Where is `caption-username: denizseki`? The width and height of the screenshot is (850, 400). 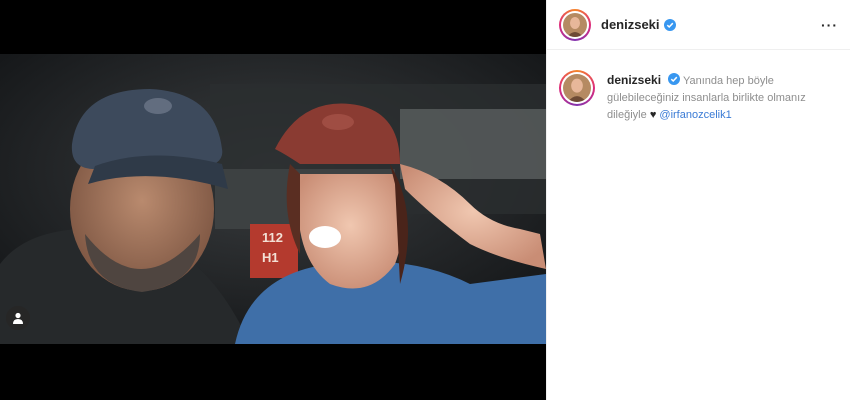
caption-username: denizseki is located at coordinates (634, 80).